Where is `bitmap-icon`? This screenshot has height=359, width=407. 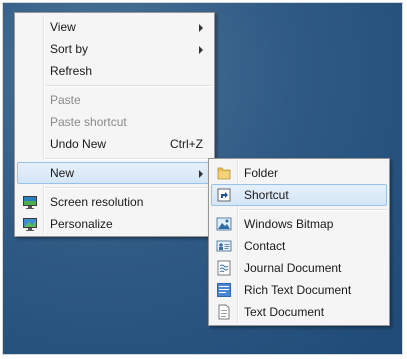
bitmap-icon is located at coordinates (224, 224).